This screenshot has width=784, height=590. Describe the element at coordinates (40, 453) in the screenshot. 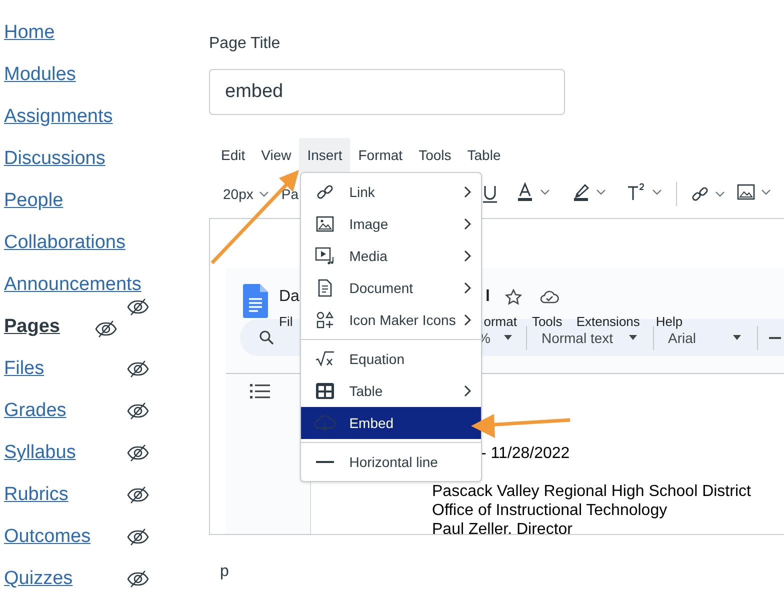

I see `nav-link: Syllabus` at that location.